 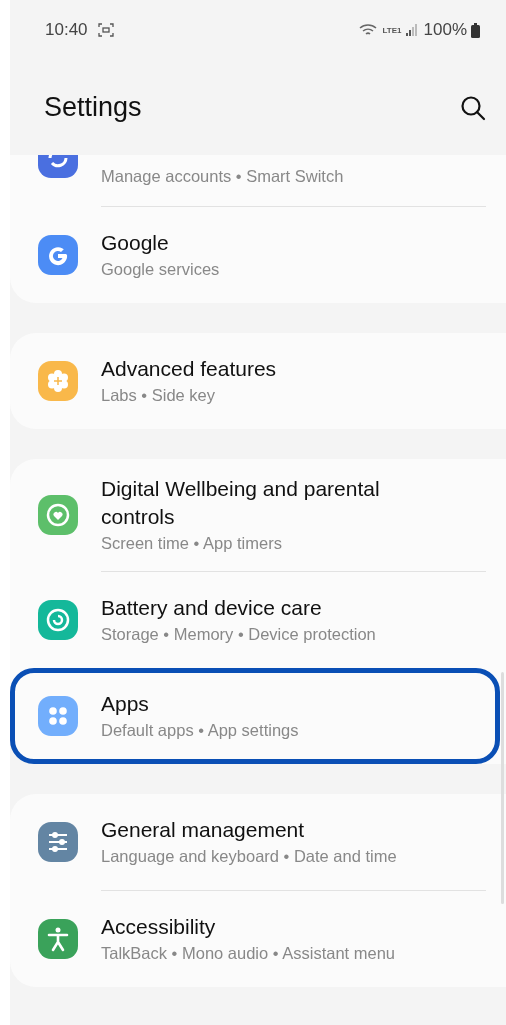 I want to click on status-time: 10:40, so click(x=66, y=30).